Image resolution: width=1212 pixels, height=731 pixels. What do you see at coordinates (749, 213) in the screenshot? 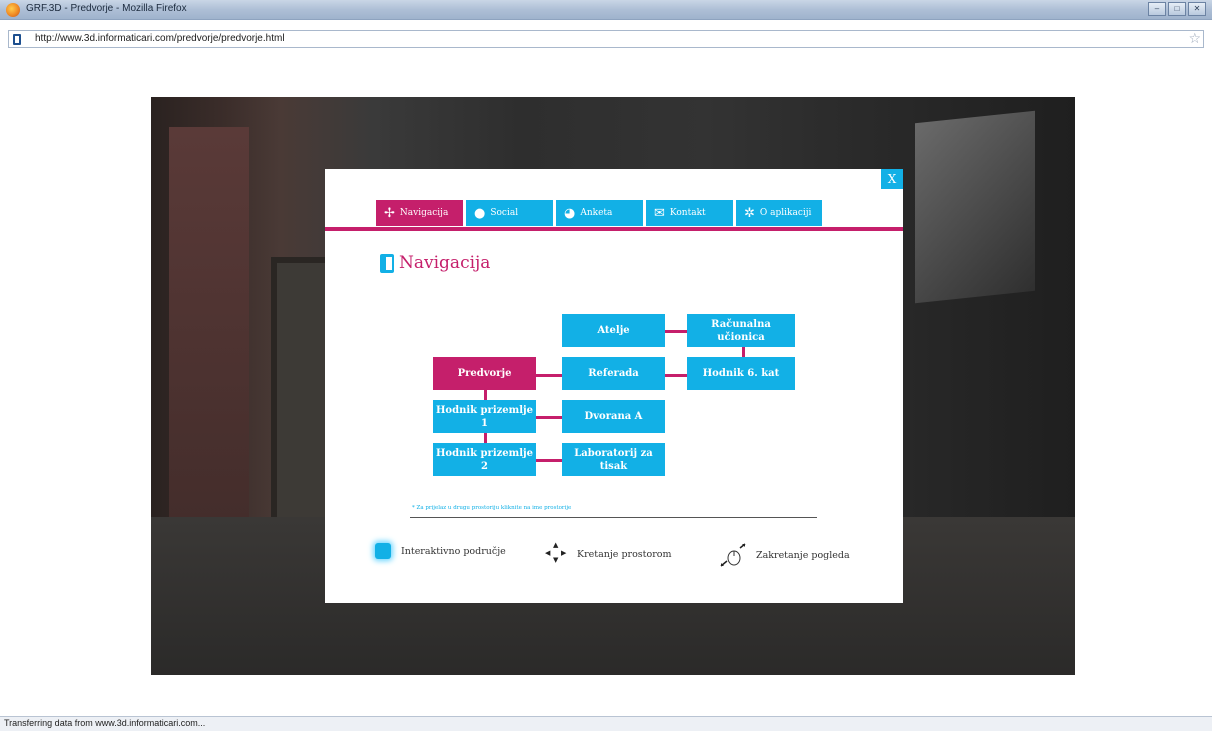
I see `gears-icon: ✲` at bounding box center [749, 213].